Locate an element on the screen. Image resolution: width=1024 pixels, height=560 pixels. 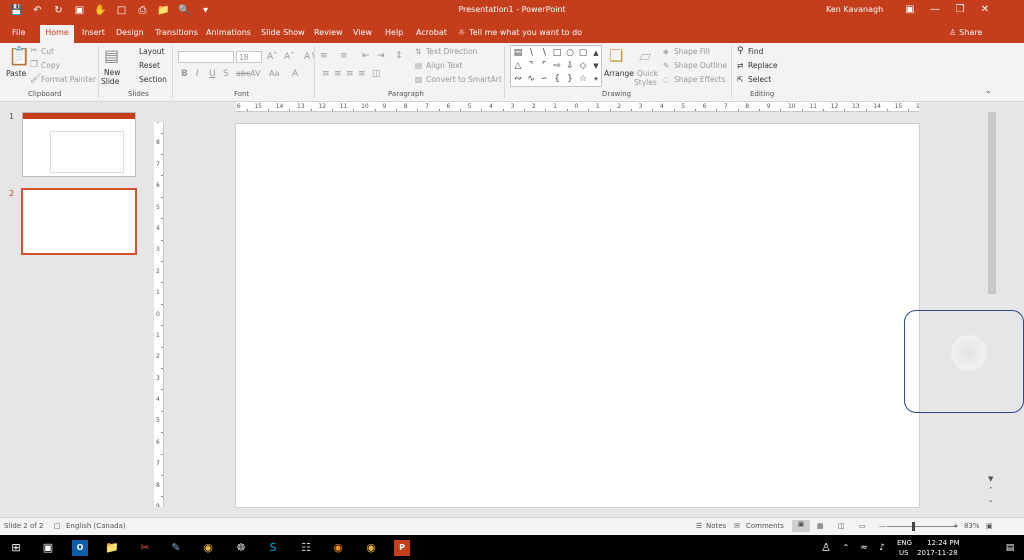
align-right-icon: ≡ is located at coordinates (350, 74).